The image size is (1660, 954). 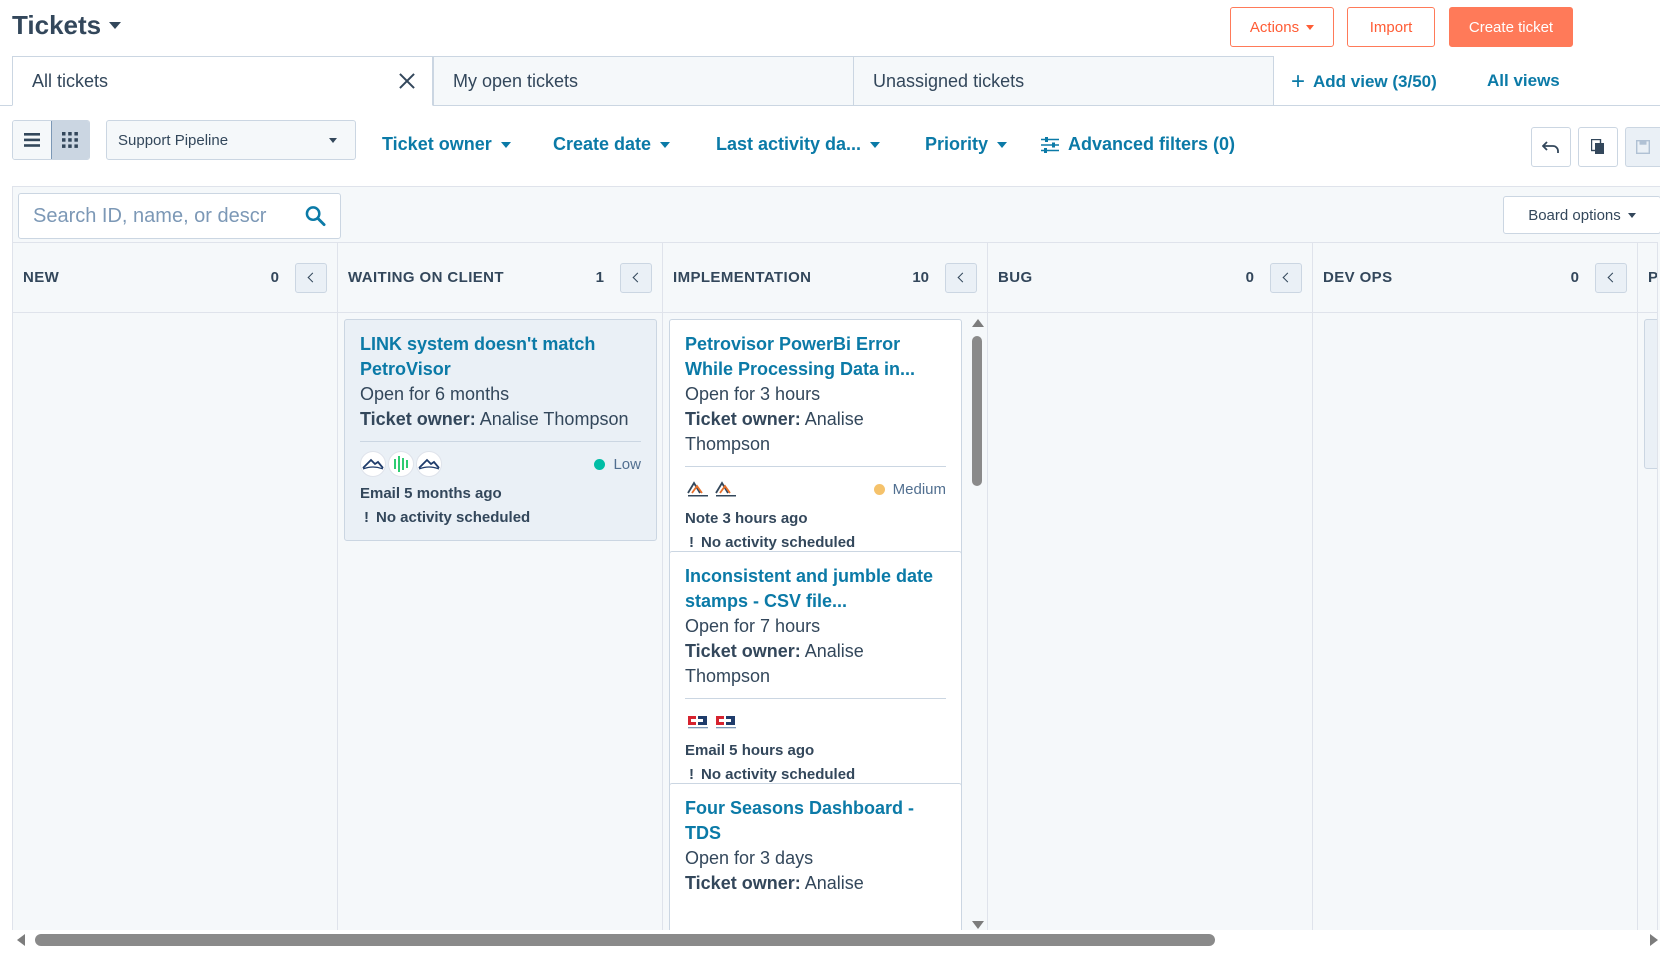 What do you see at coordinates (978, 925) in the screenshot?
I see `scroll-down-arrow-icon` at bounding box center [978, 925].